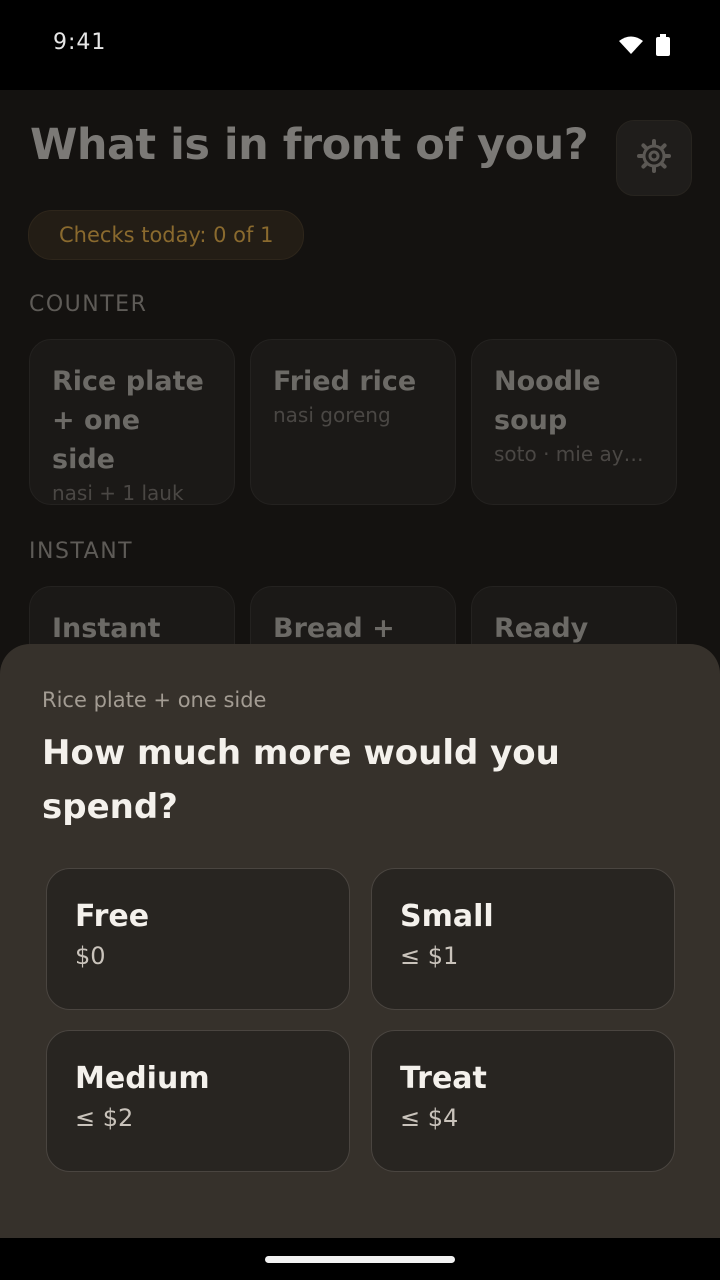 Image resolution: width=720 pixels, height=1280 pixels. Describe the element at coordinates (429, 956) in the screenshot. I see `option-price: ≤ $1` at that location.